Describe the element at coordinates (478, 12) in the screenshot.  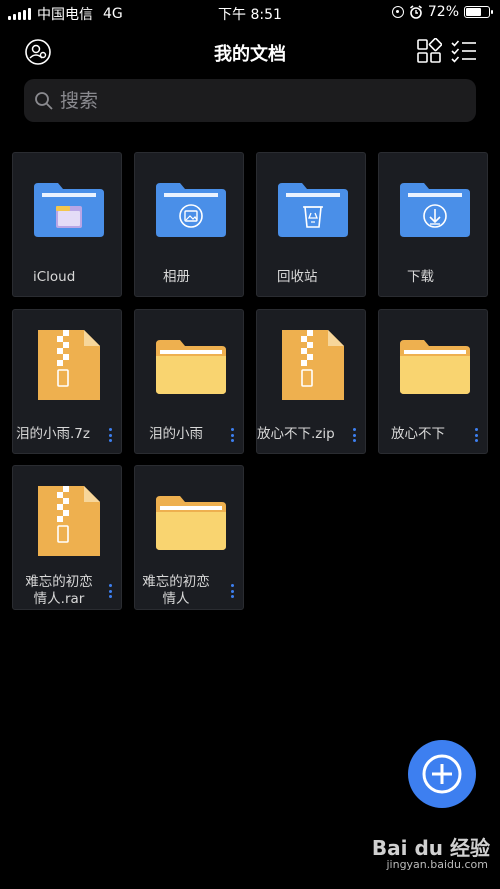
I see `battery-icon` at that location.